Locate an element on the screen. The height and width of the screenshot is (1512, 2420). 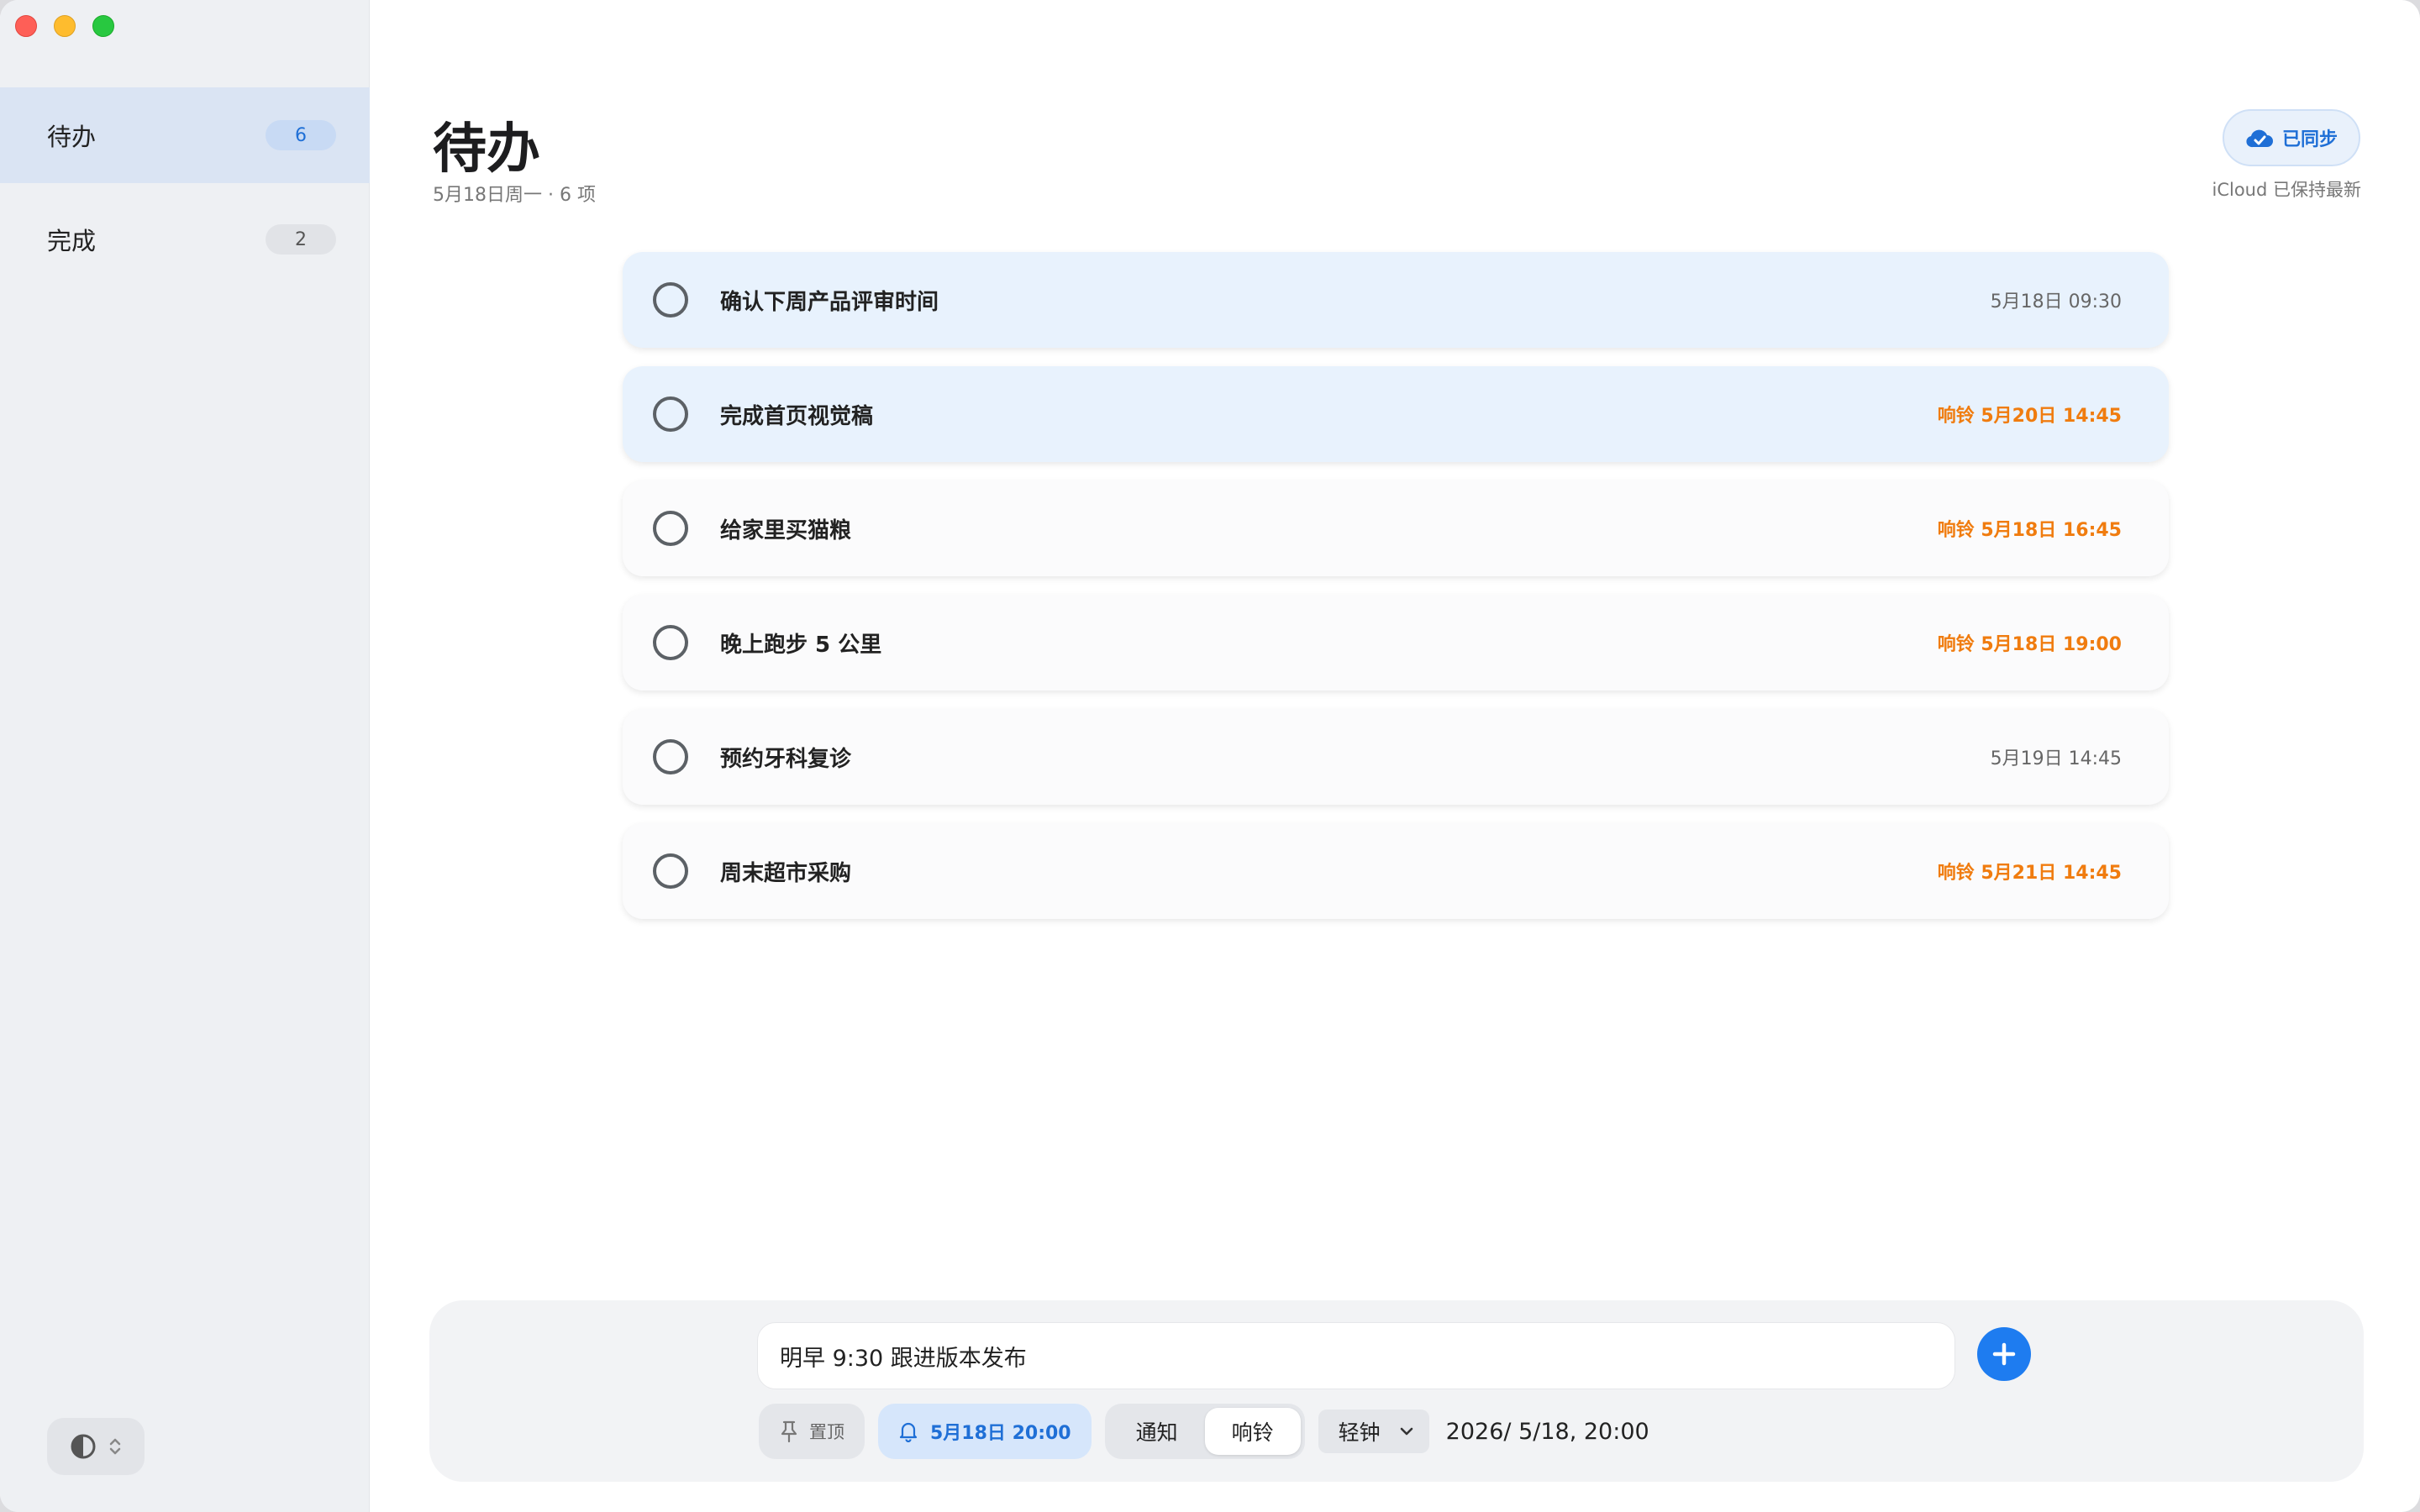
task-alarm-time: 响铃 5月21日 14:45 is located at coordinates (2030, 873).